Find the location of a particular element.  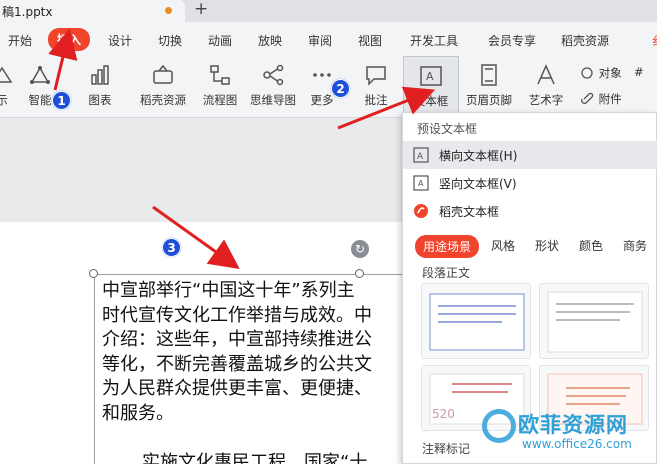

mindmap-button: 思维导图 is located at coordinates (273, 86).